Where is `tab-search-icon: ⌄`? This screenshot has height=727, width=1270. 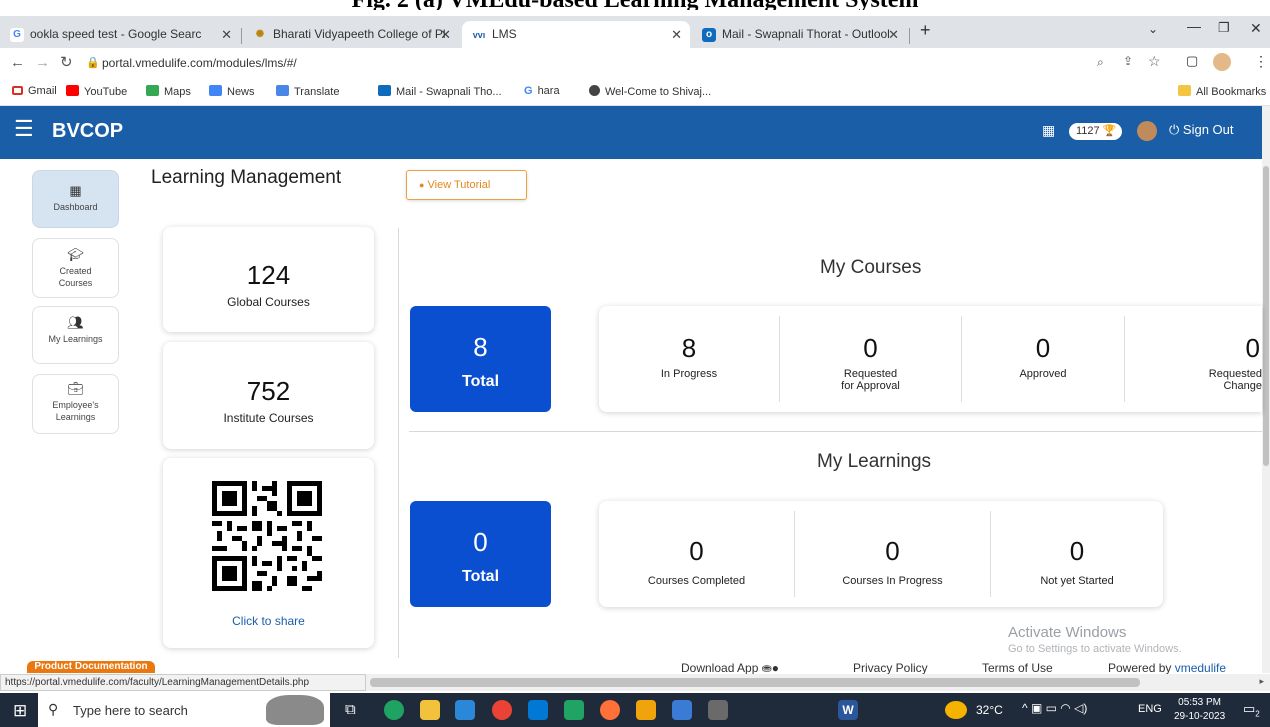
tab-search-icon: ⌄ is located at coordinates (1153, 29).